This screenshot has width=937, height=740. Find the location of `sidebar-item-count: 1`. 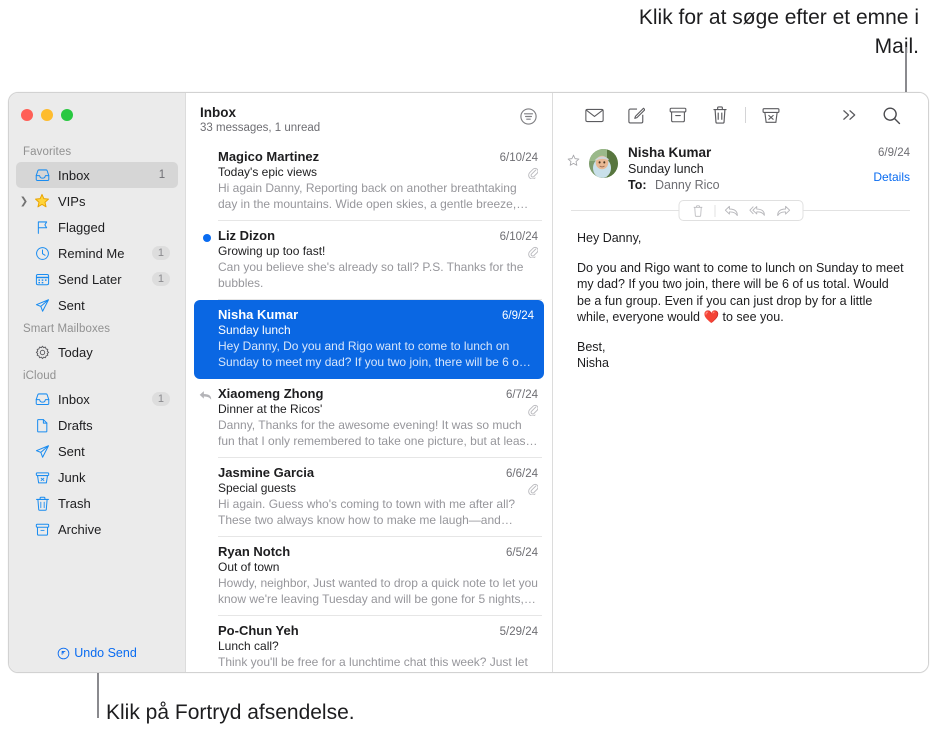

sidebar-item-count: 1 is located at coordinates (160, 399).